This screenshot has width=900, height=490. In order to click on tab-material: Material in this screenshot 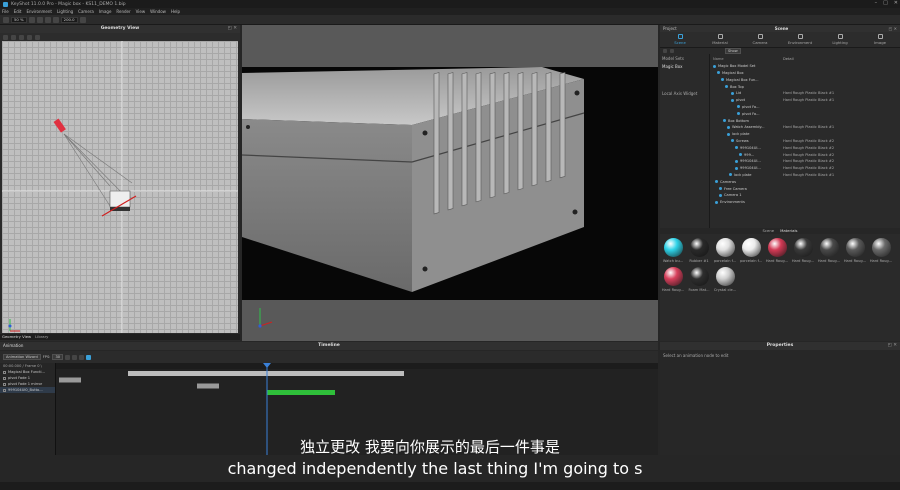, I will do `click(720, 39)`.